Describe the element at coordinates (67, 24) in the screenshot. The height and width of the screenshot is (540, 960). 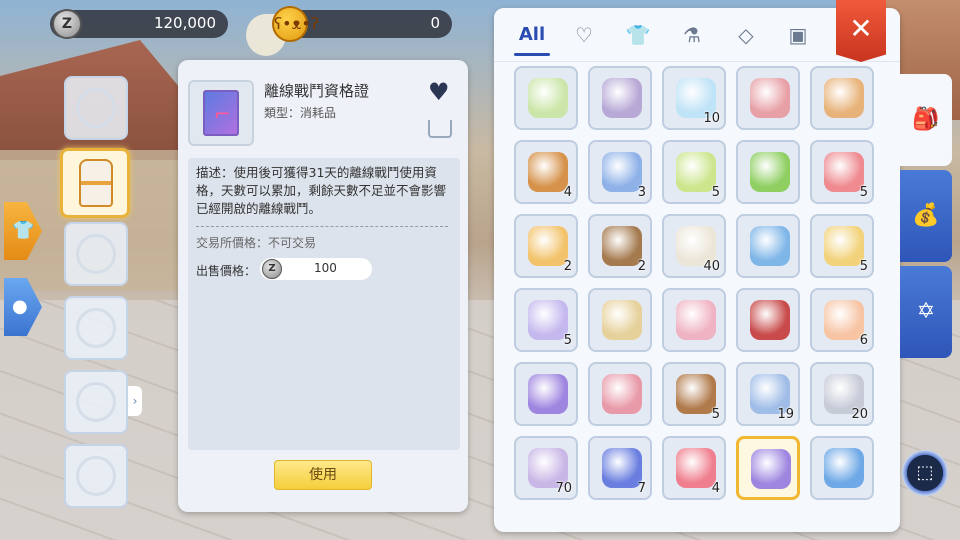
I see `zeny-coin-icon: Z` at that location.